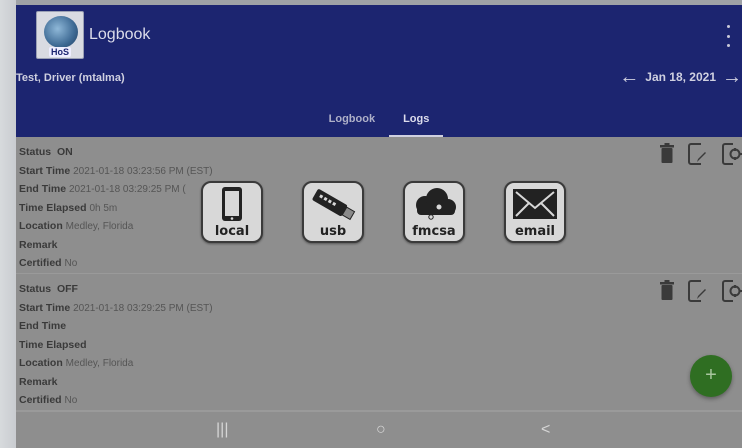 This screenshot has height=448, width=742. Describe the element at coordinates (732, 77) in the screenshot. I see `next-day-arrow-icon: →` at that location.